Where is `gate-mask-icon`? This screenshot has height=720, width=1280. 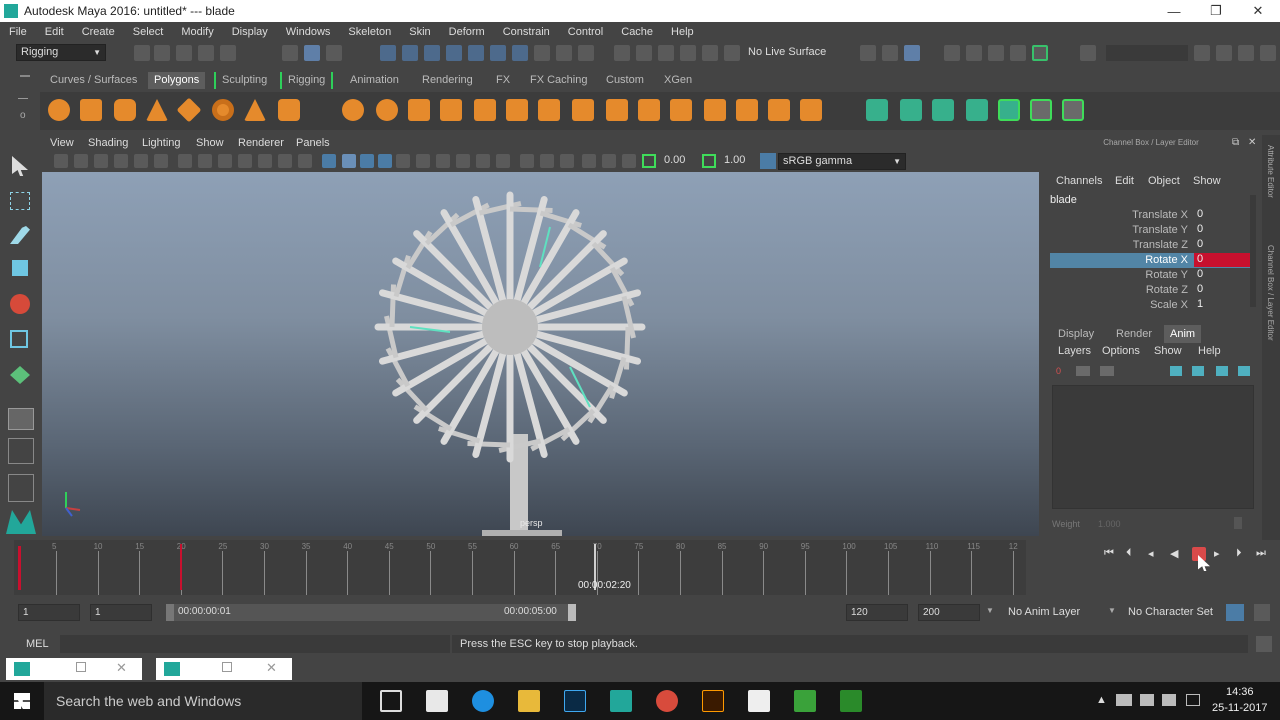 gate-mask-icon is located at coordinates (245, 161).